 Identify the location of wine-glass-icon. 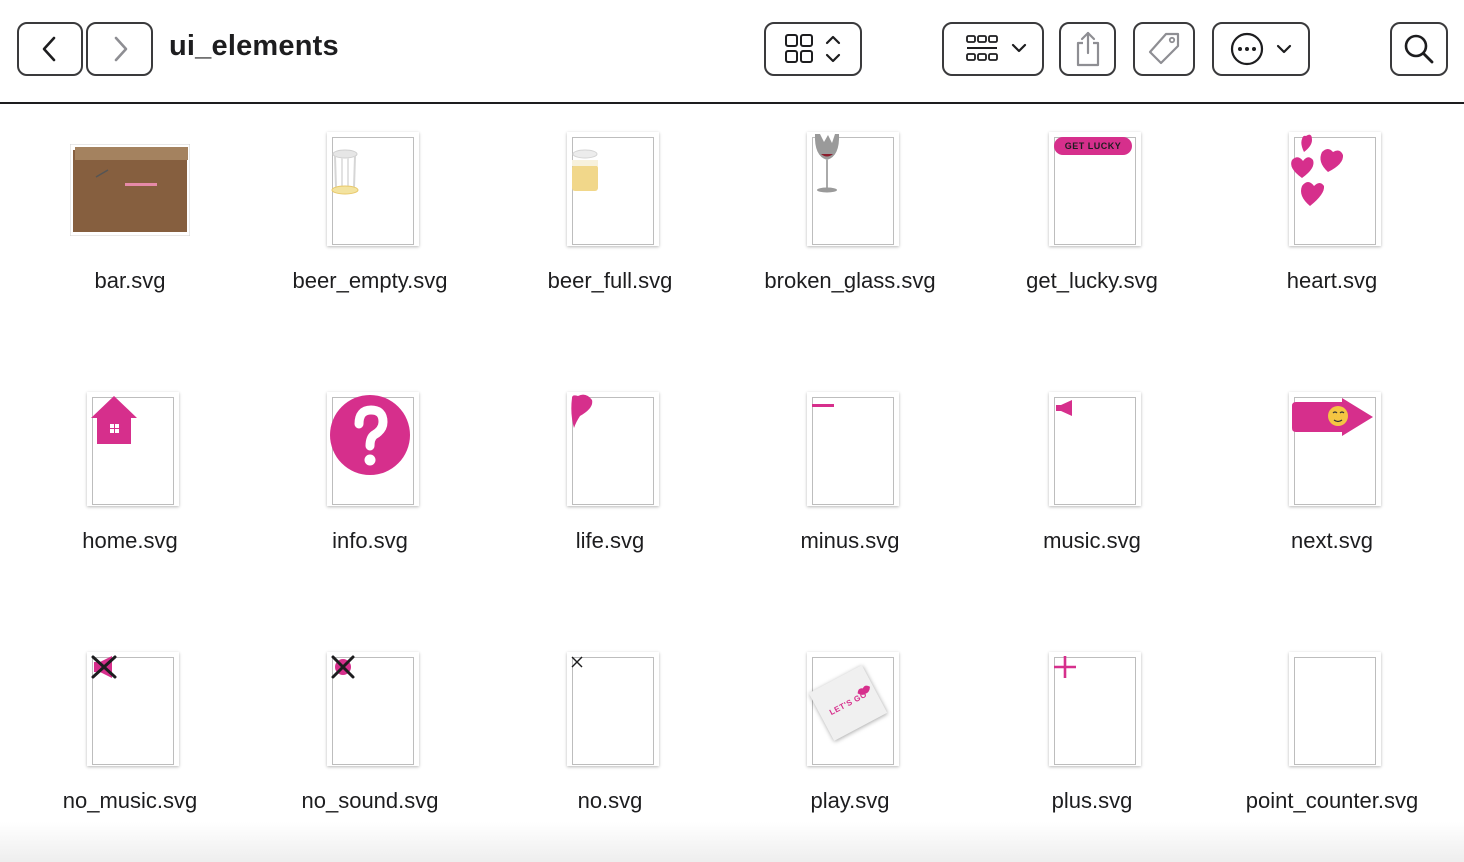
(827, 163).